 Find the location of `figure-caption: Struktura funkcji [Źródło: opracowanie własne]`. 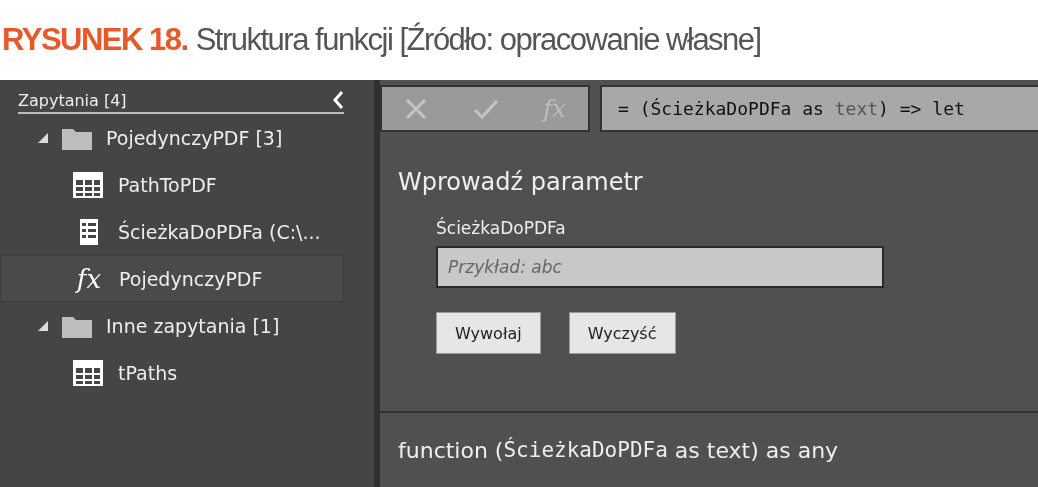

figure-caption: Struktura funkcji [Źródło: opracowanie własne] is located at coordinates (478, 40).